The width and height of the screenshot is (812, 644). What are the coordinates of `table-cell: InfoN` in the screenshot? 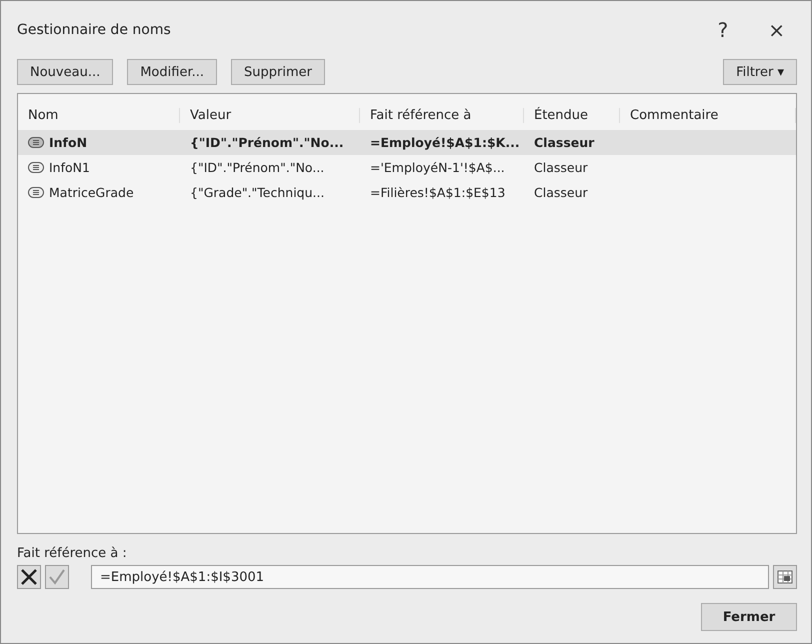 It's located at (99, 142).